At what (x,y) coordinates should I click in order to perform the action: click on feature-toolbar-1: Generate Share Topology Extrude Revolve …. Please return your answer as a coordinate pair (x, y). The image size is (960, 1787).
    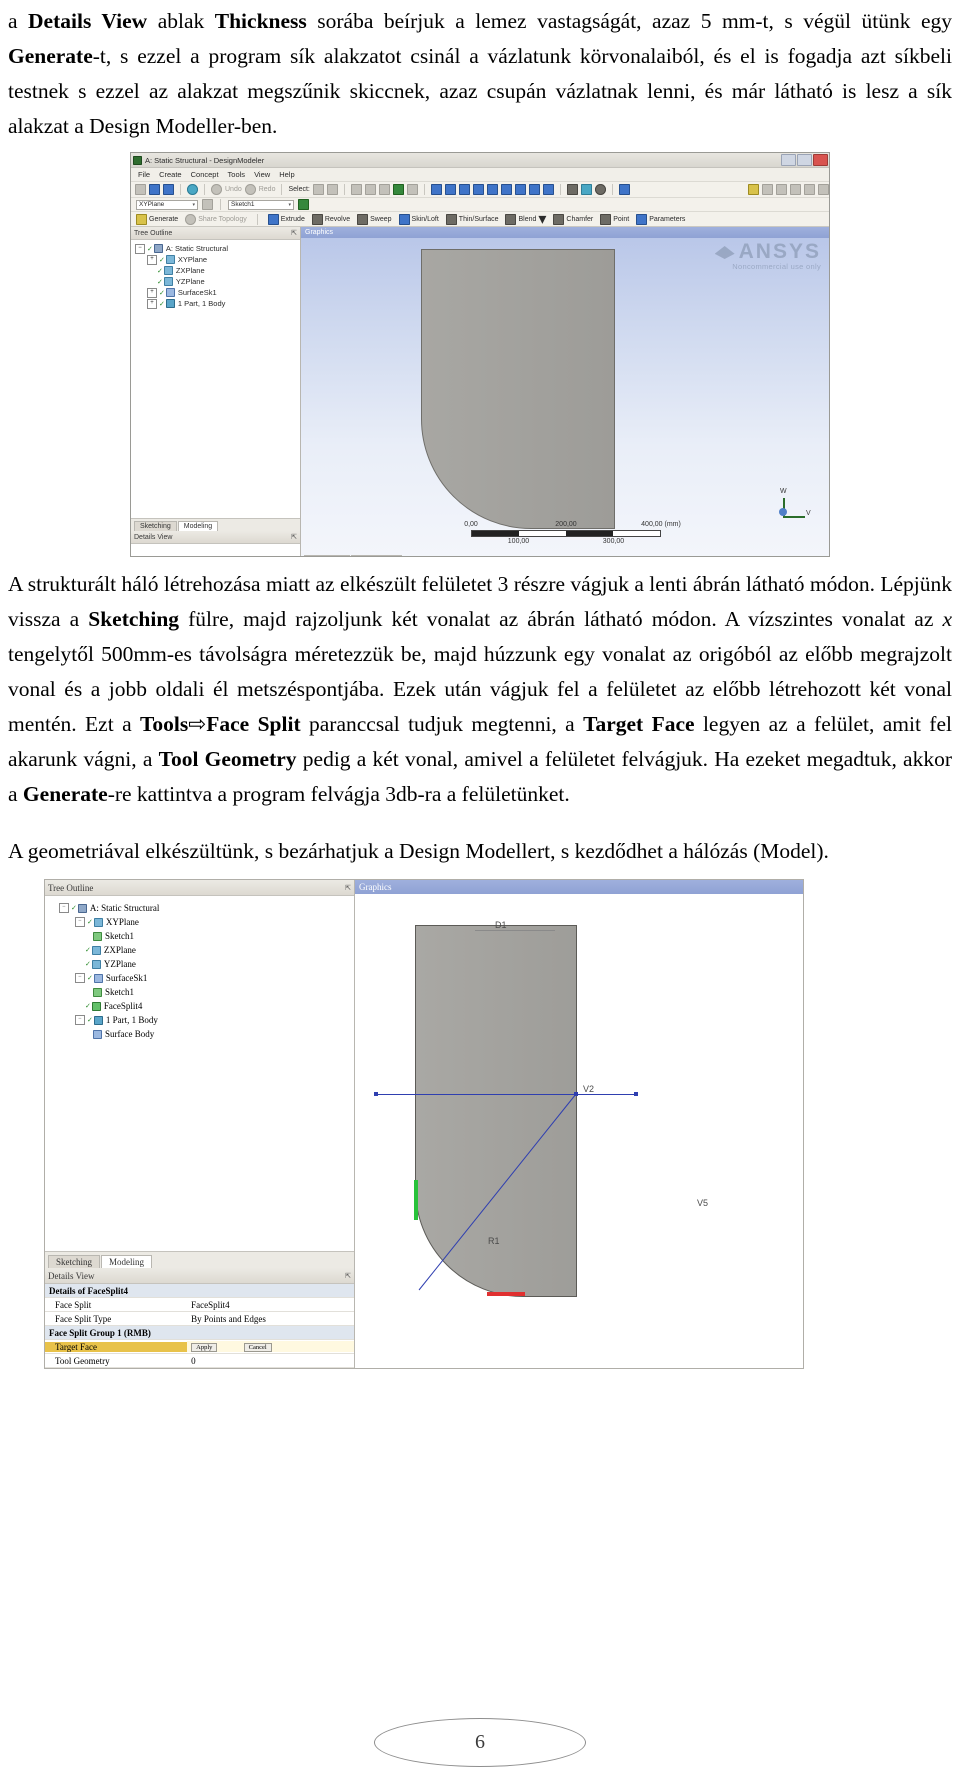
    Looking at the image, I should click on (480, 219).